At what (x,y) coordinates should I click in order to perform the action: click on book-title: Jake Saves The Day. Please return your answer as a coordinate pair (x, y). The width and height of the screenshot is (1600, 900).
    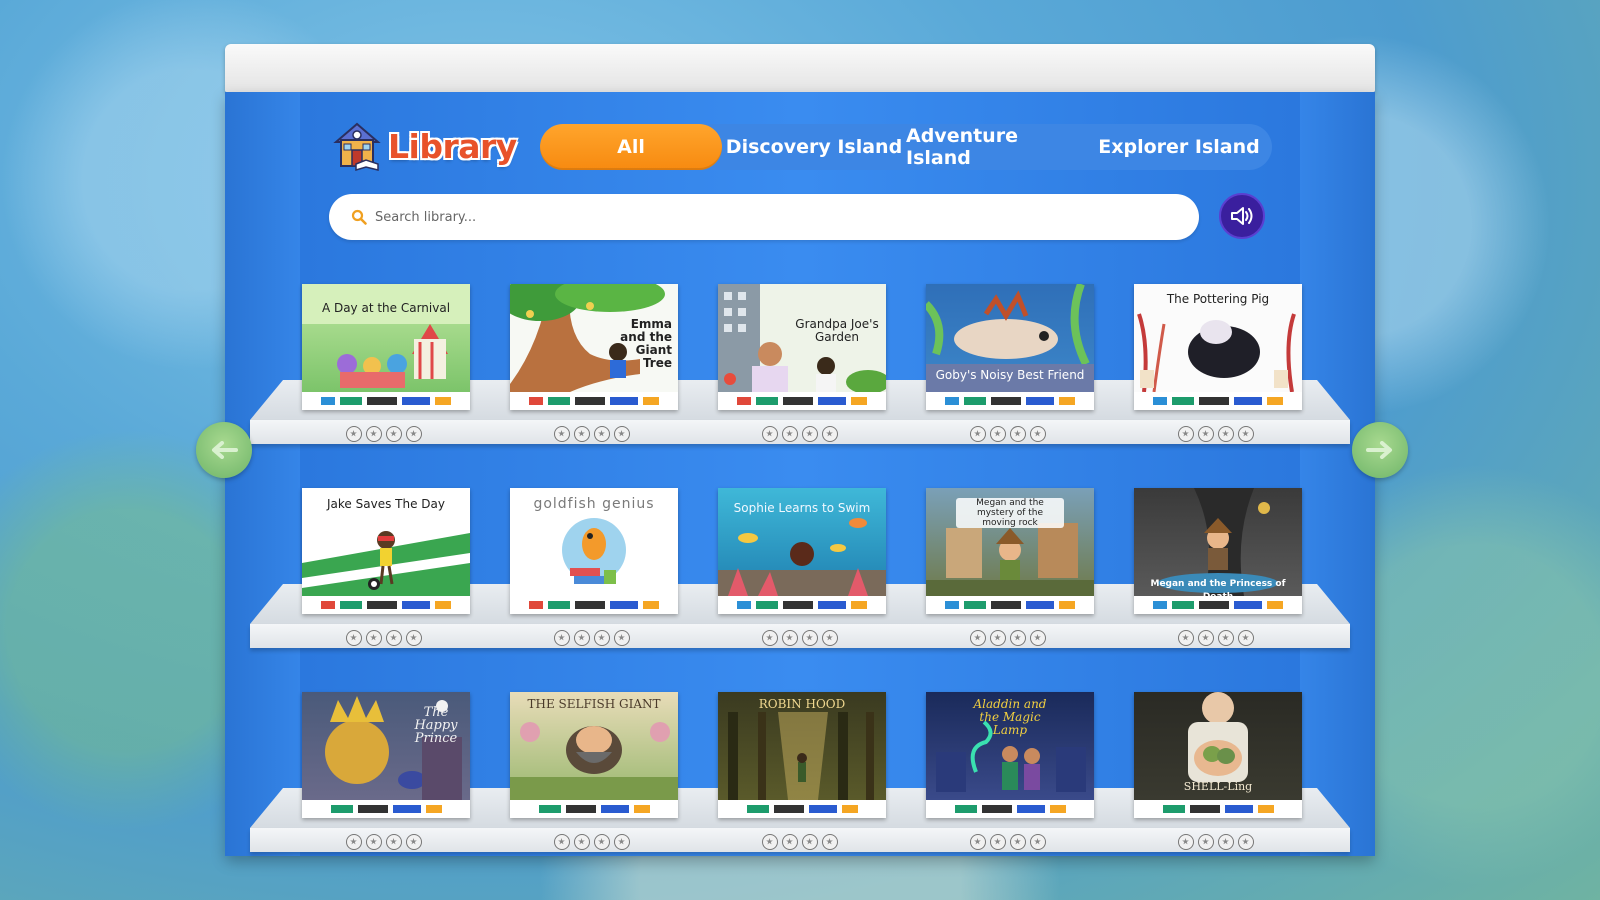
    Looking at the image, I should click on (386, 504).